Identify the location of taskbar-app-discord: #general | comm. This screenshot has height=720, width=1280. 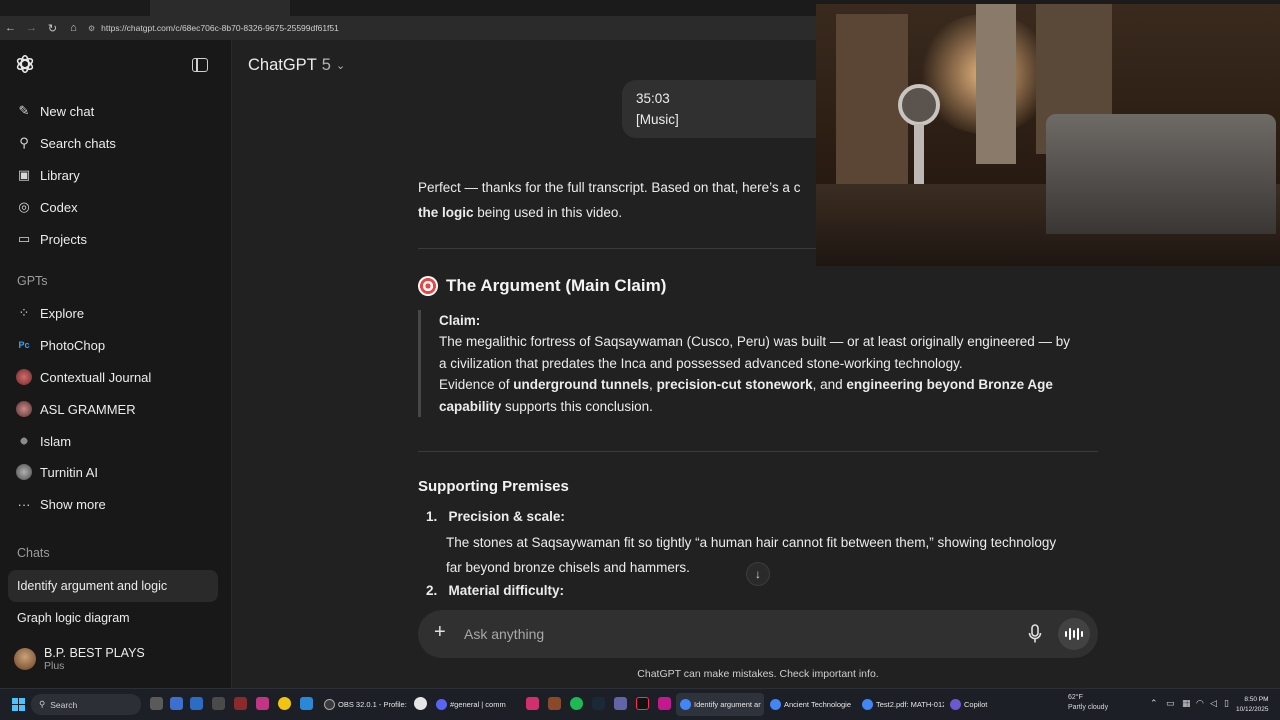
(476, 704).